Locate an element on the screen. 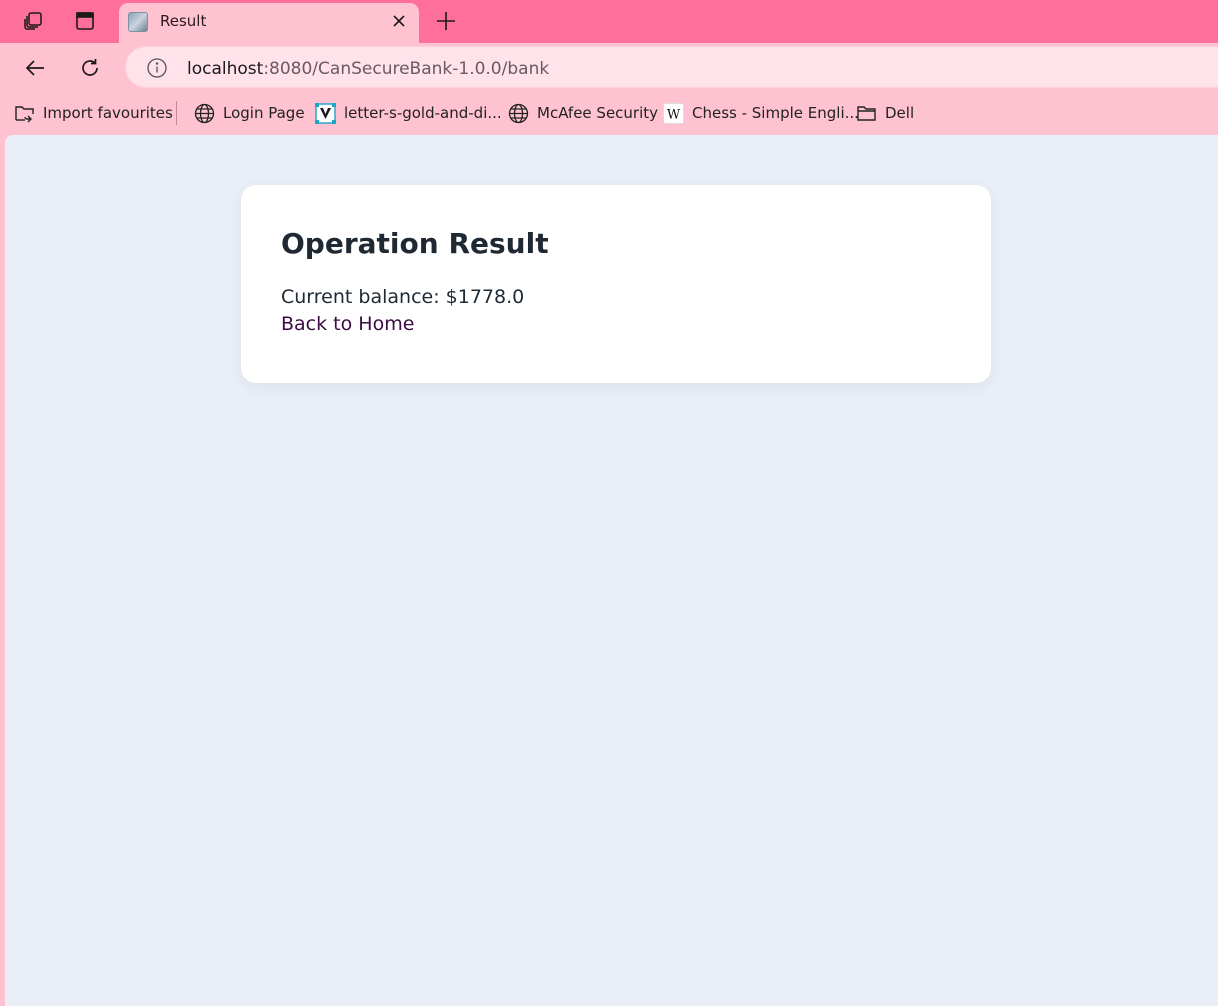 This screenshot has height=1006, width=1218. bookmark-mcafee-security: McAfee Security is located at coordinates (583, 113).